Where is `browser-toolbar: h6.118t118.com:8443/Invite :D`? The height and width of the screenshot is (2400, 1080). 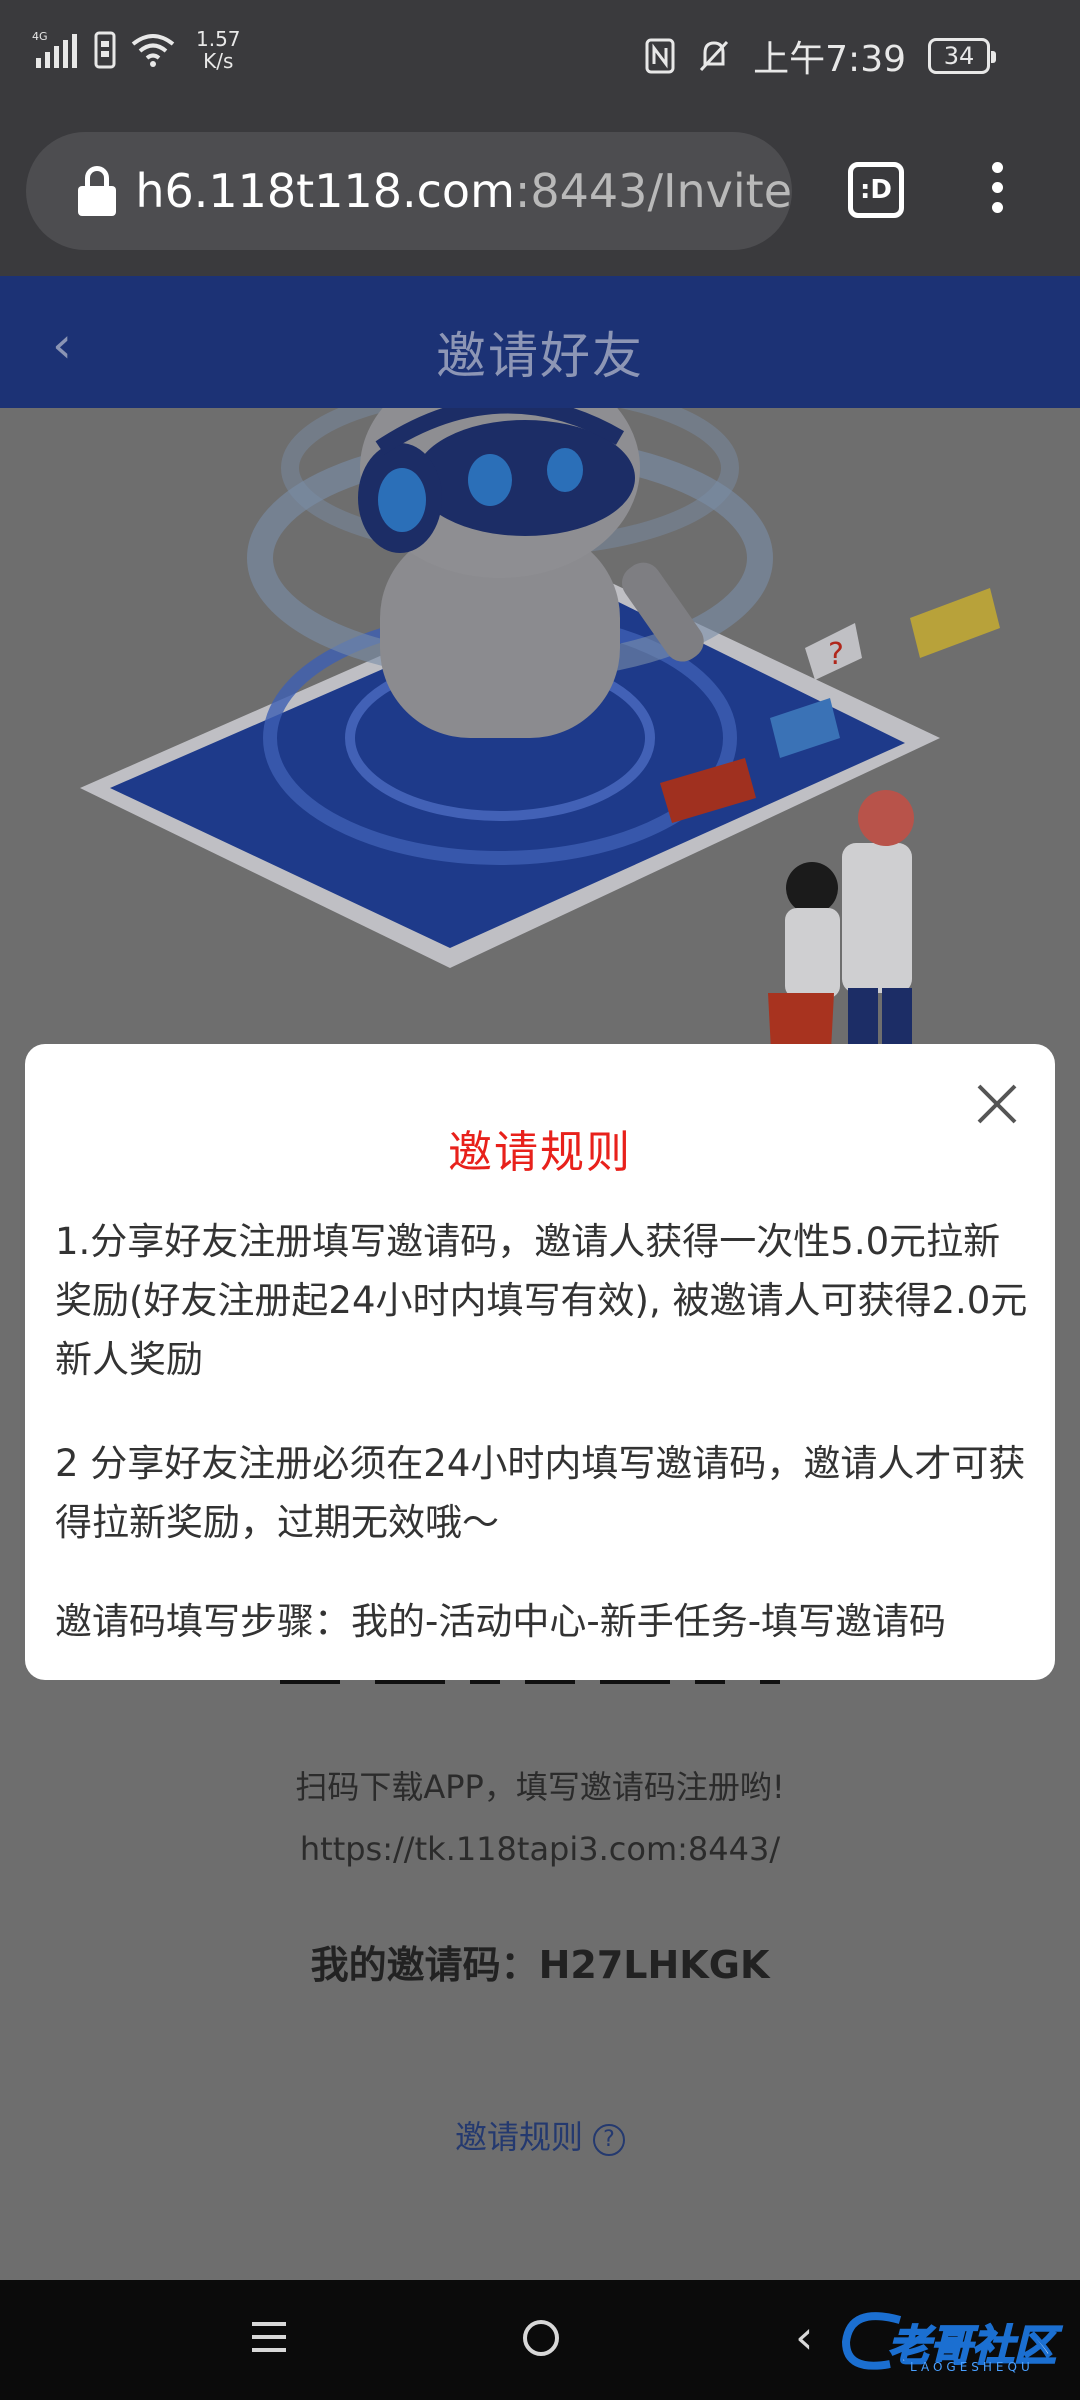 browser-toolbar: h6.118t118.com:8443/Invite :D is located at coordinates (540, 193).